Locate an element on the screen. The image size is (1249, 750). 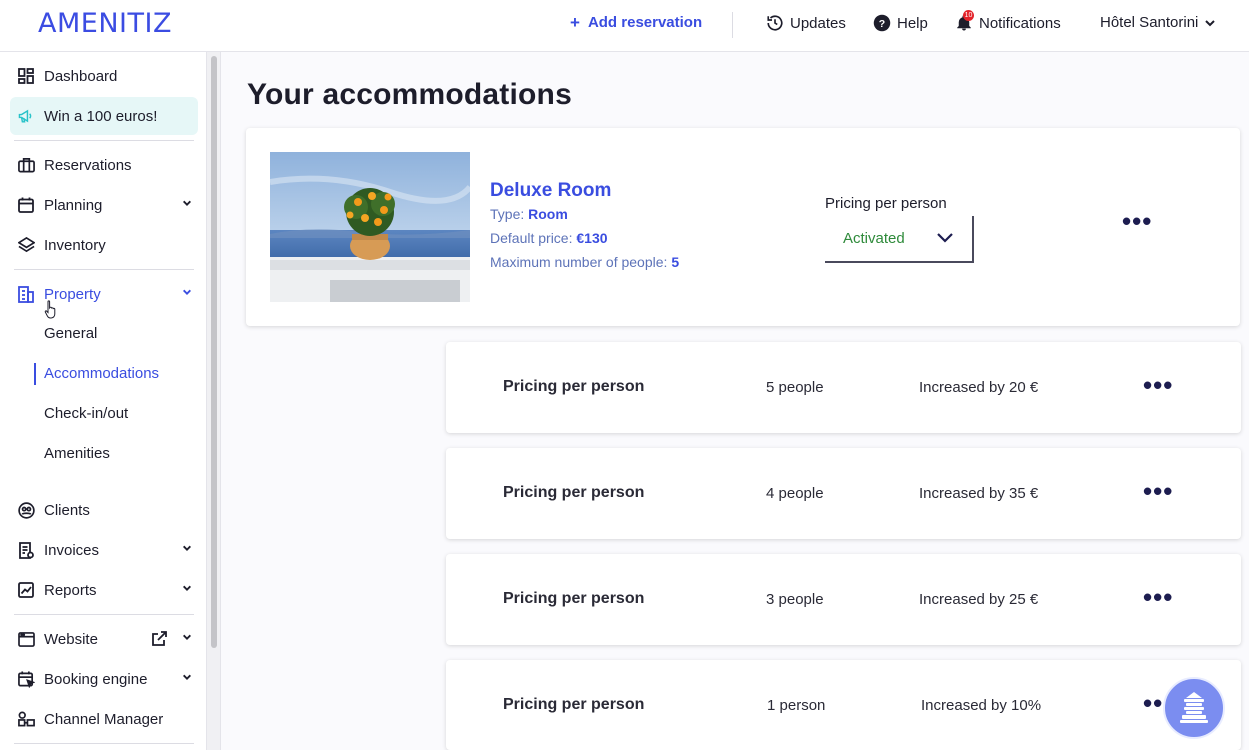
hand-cursor-icon is located at coordinates (50, 309).